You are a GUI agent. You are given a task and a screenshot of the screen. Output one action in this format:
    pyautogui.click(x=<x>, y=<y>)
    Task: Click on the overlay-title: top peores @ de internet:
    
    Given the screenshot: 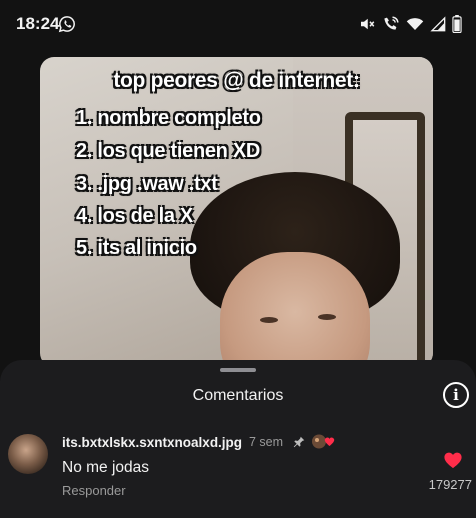 What is the action you would take?
    pyautogui.click(x=236, y=80)
    